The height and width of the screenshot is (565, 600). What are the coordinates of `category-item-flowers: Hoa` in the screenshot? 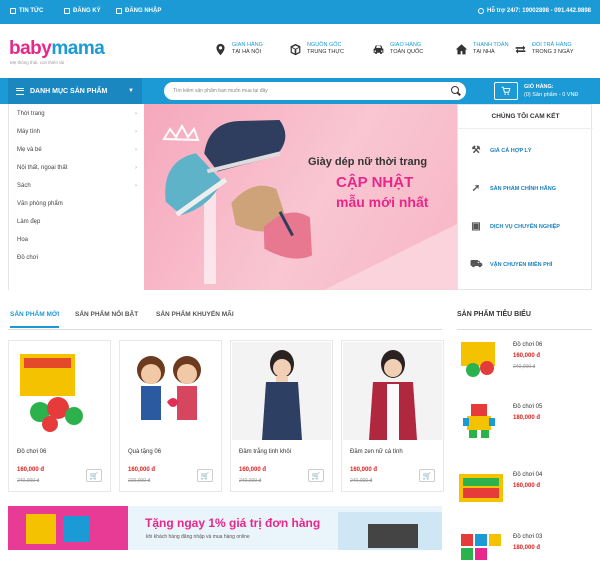 It's located at (80, 240).